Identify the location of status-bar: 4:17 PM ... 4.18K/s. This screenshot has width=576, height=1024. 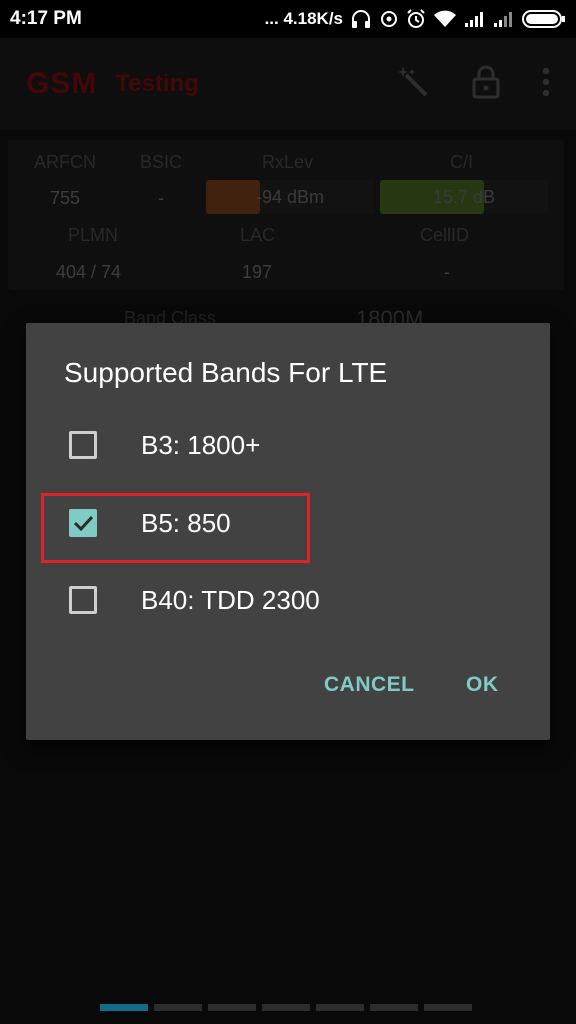
(288, 19).